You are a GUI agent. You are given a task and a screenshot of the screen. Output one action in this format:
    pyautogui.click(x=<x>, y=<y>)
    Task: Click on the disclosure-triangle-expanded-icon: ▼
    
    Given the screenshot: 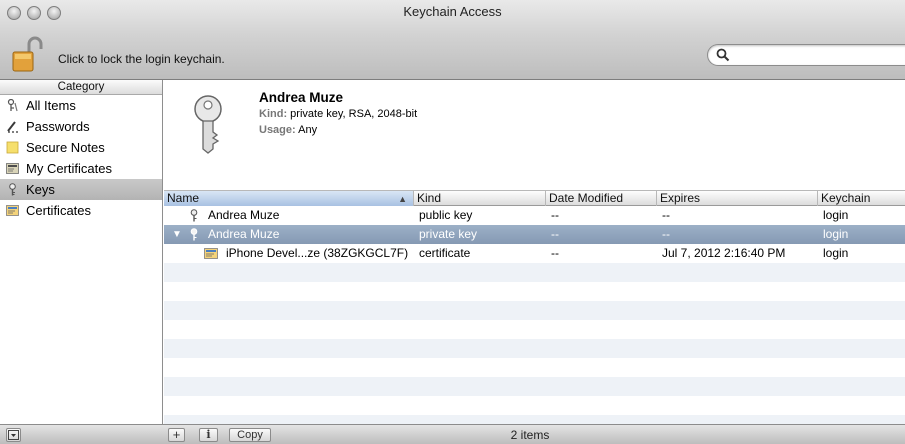 What is the action you would take?
    pyautogui.click(x=177, y=234)
    